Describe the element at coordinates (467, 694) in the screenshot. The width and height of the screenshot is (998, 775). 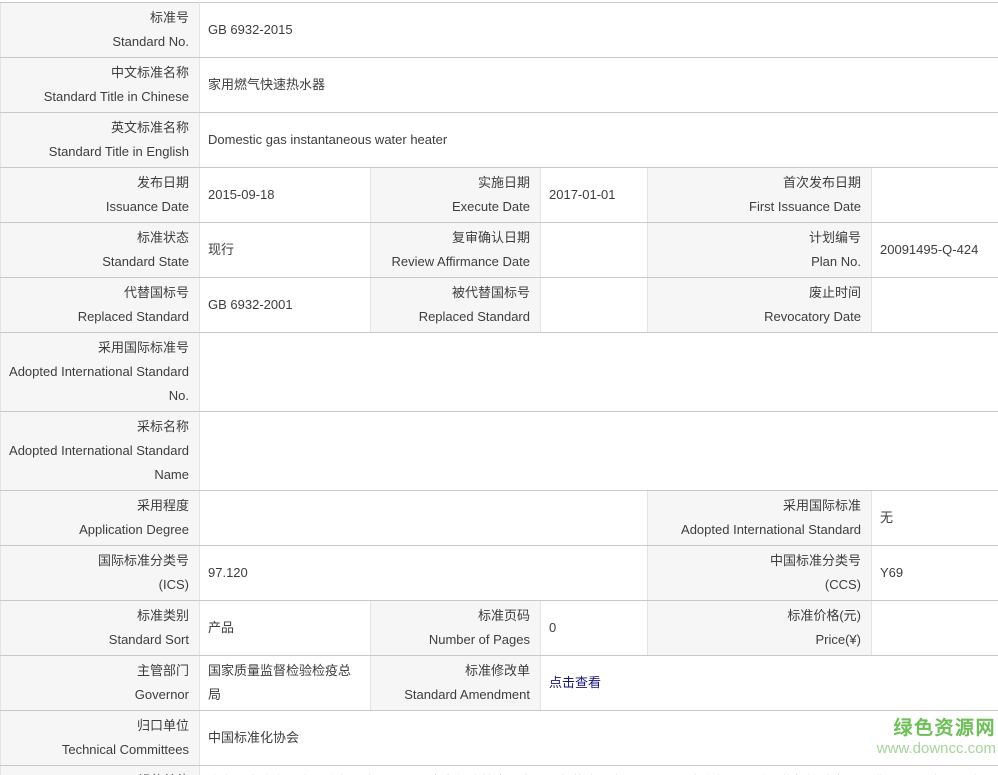
I see `standard-amendment-label-en: Standard Amendment` at that location.